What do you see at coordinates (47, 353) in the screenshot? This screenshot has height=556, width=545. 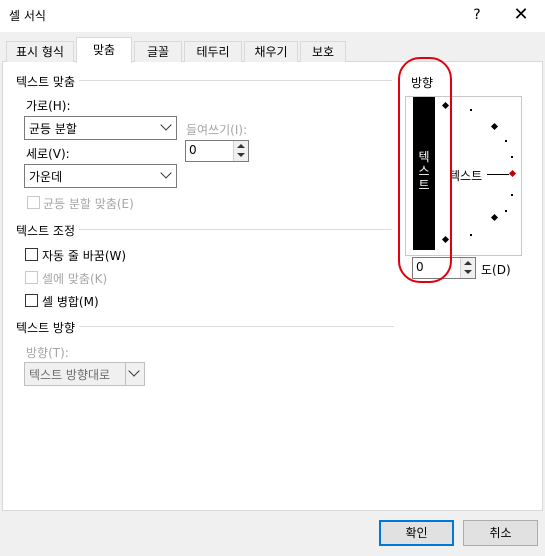 I see `direction-label: 방향(T):` at bounding box center [47, 353].